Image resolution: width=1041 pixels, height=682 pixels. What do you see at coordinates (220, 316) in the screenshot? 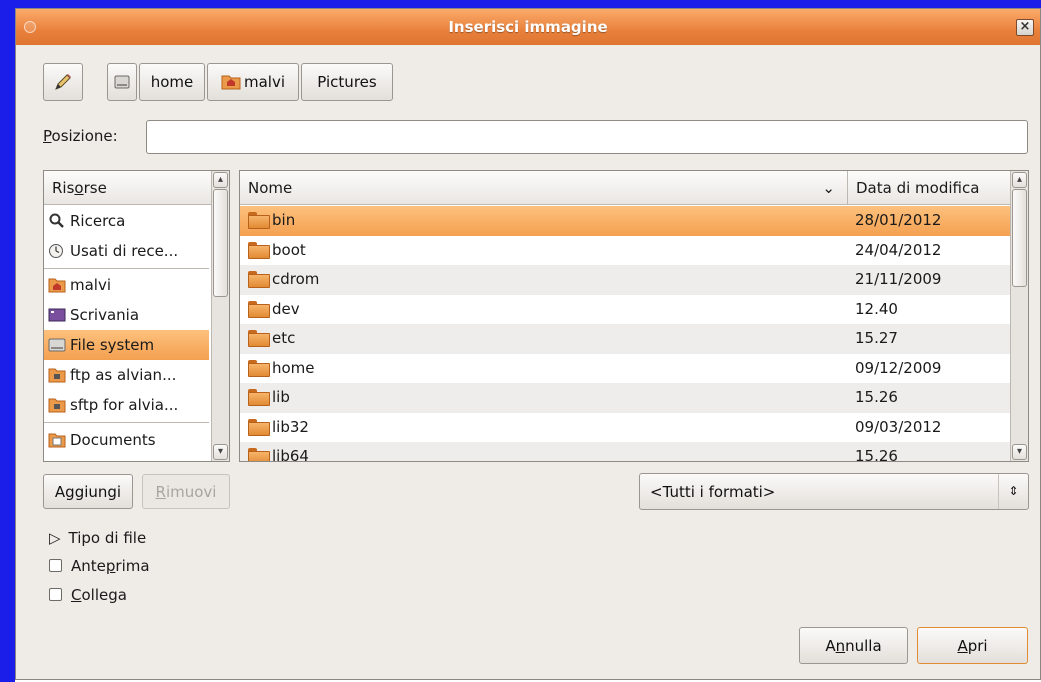
I see `places-scrollbar: ▴ ▾` at bounding box center [220, 316].